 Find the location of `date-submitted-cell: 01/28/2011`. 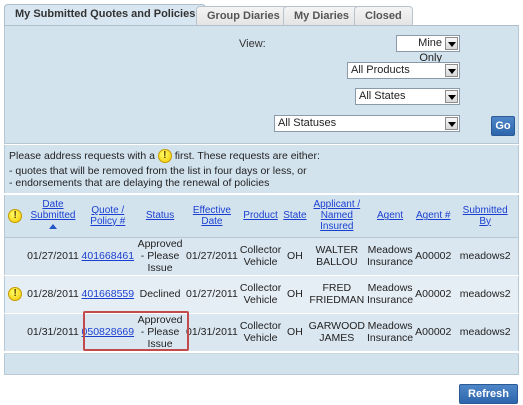

date-submitted-cell: 01/28/2011 is located at coordinates (53, 294).